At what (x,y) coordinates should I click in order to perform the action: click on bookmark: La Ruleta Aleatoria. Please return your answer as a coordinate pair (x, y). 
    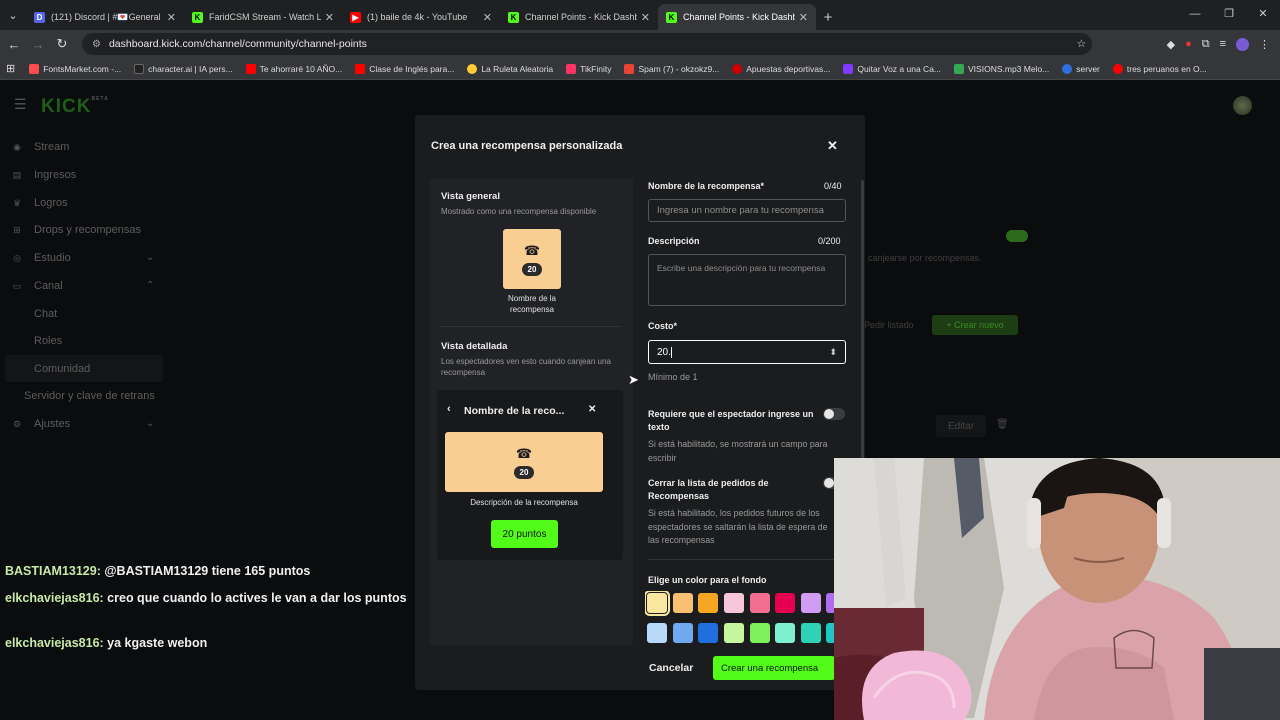
    Looking at the image, I should click on (510, 68).